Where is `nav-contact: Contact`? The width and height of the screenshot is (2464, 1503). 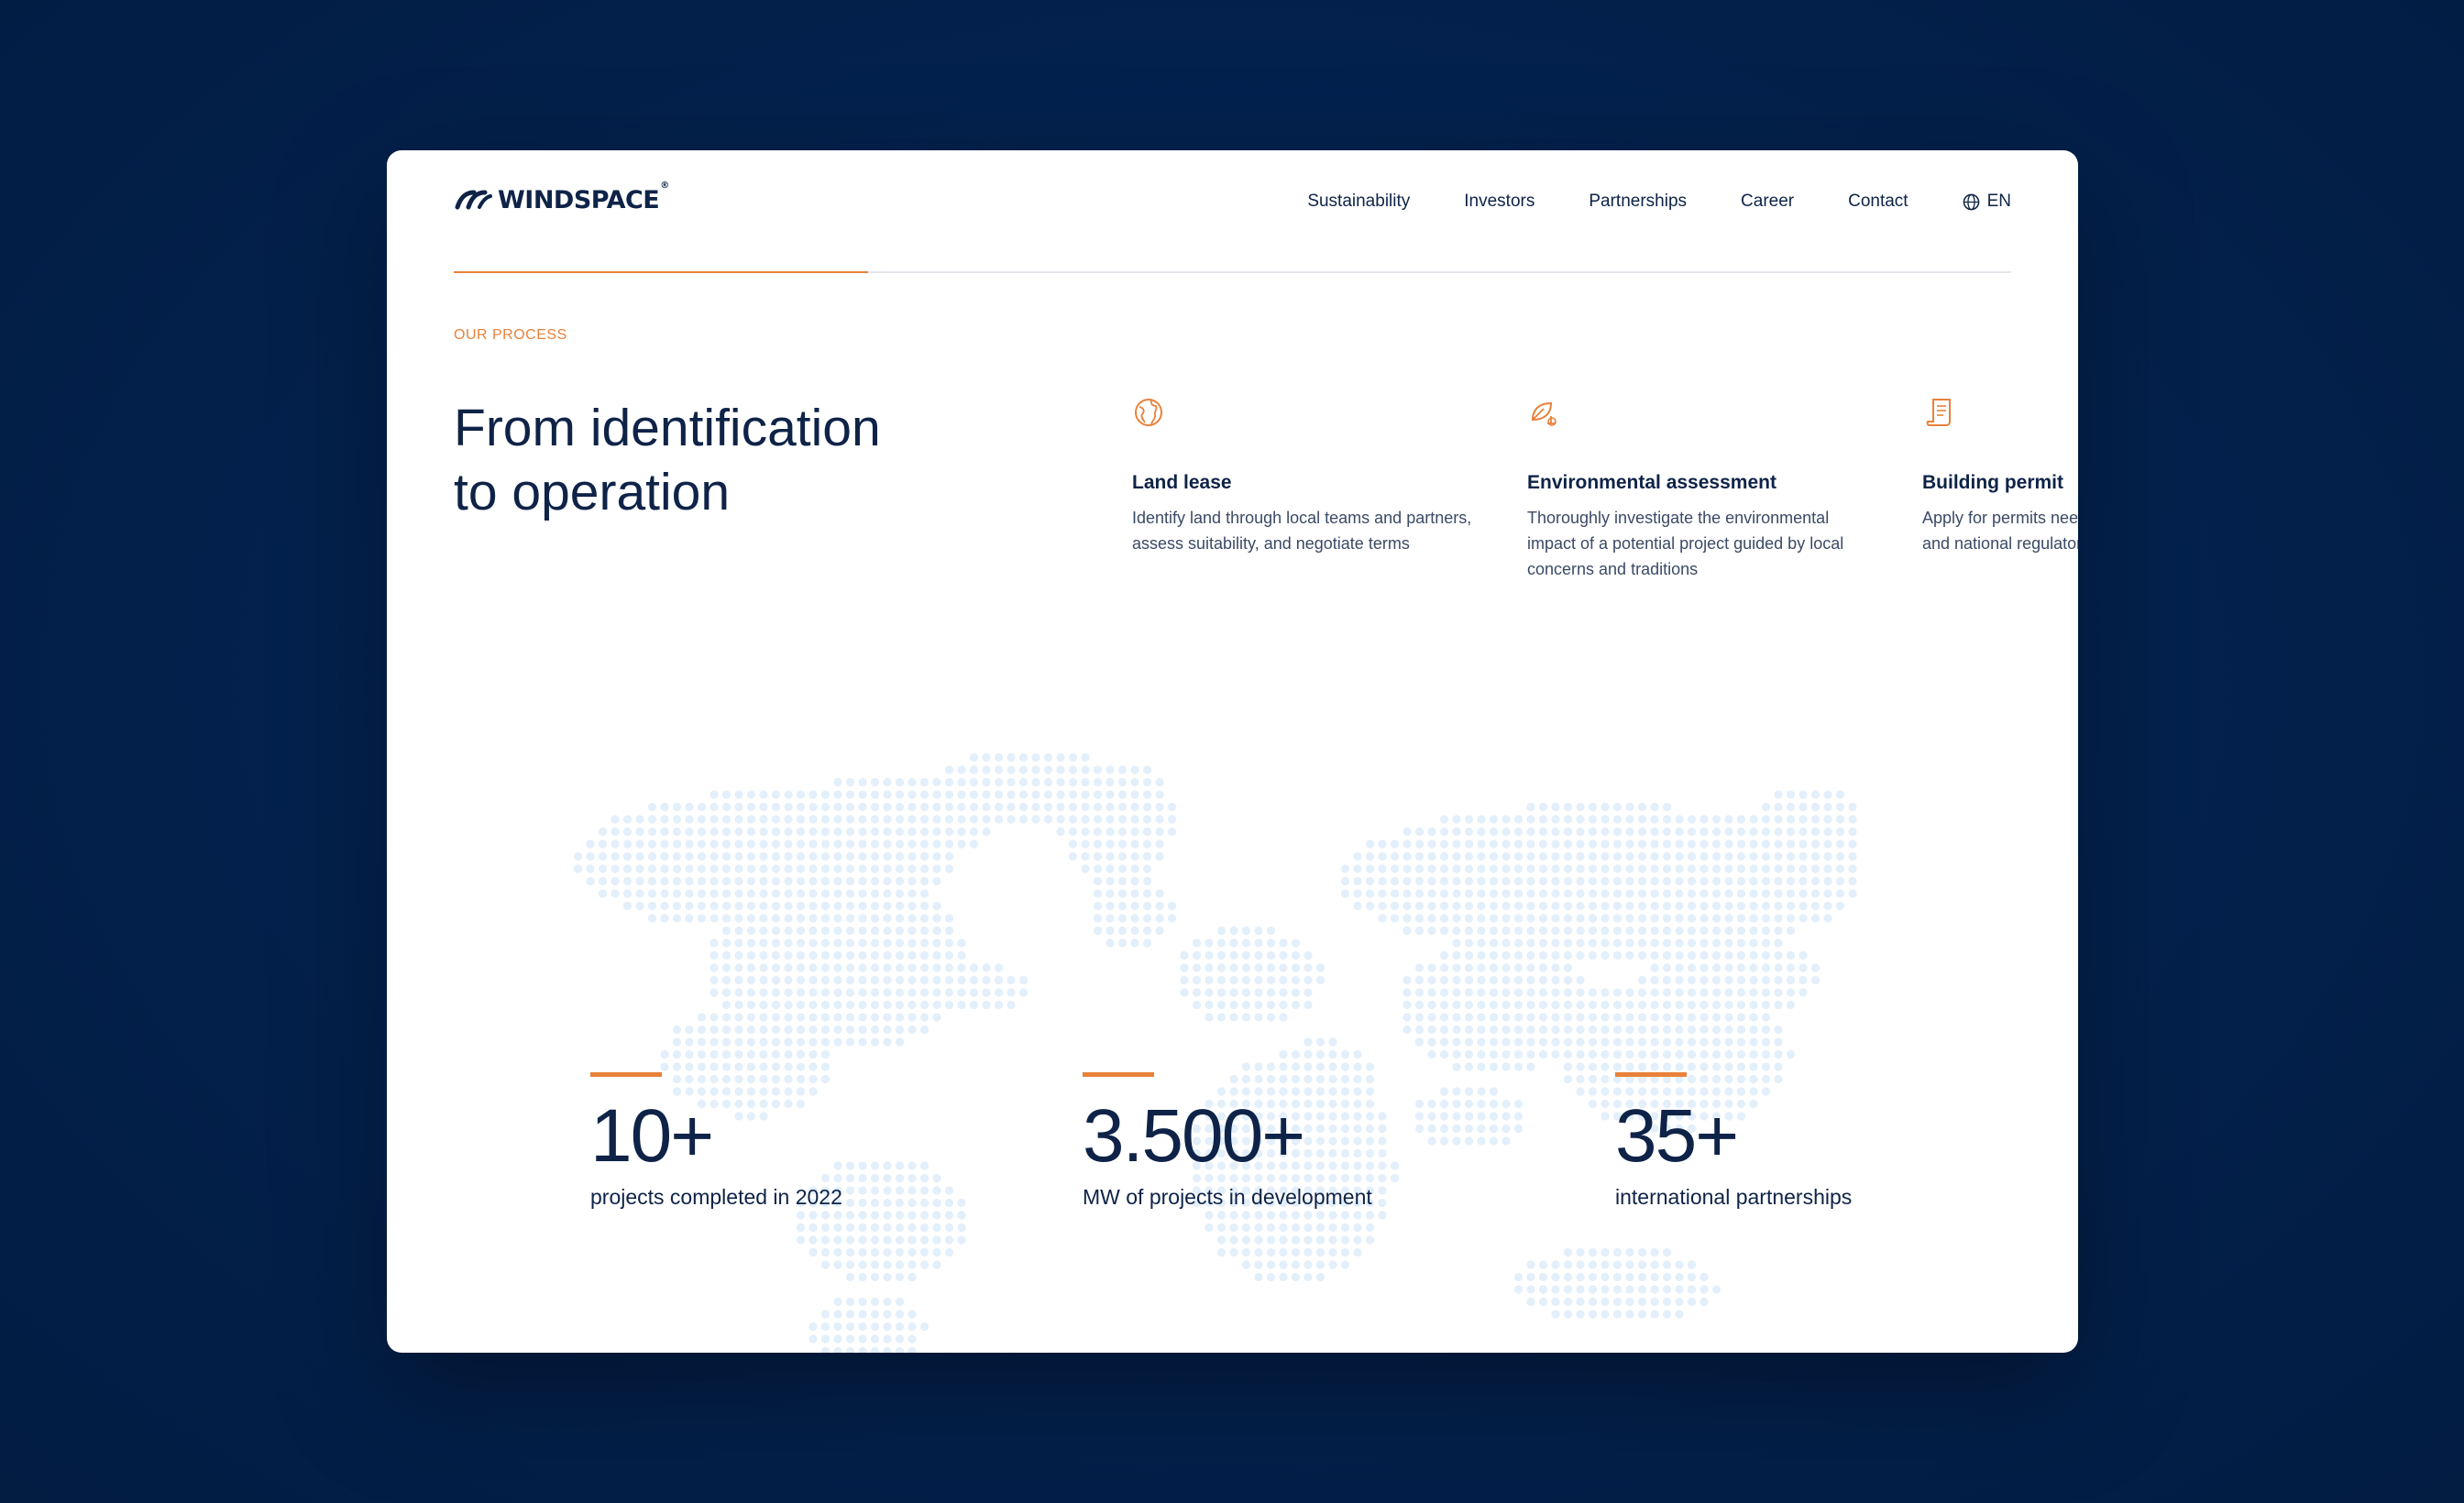 nav-contact: Contact is located at coordinates (1878, 202).